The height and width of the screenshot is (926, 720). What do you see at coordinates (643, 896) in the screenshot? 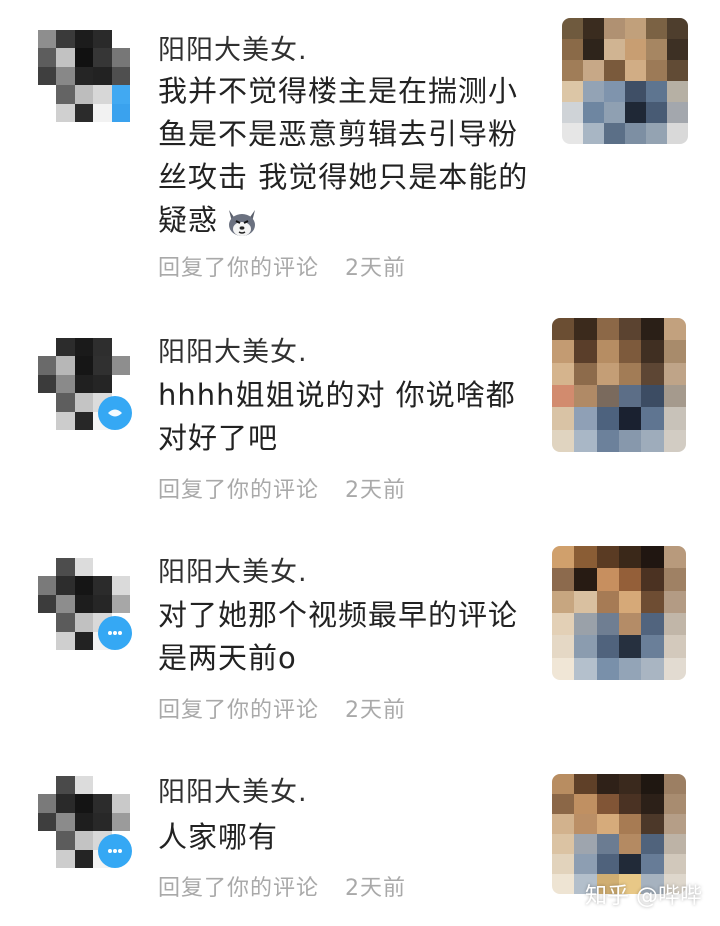
I see `watermark: 知乎 @哔哔` at bounding box center [643, 896].